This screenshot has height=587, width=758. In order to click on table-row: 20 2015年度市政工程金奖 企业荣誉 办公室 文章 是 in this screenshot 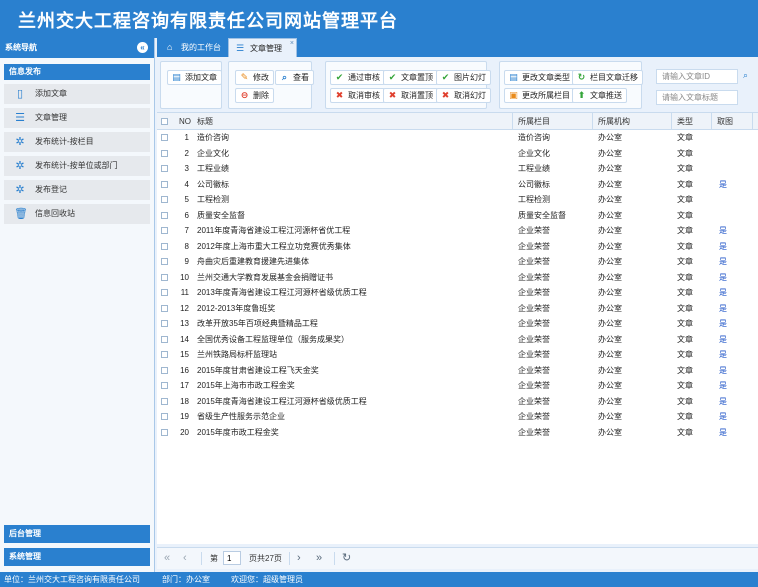, I will do `click(457, 433)`.